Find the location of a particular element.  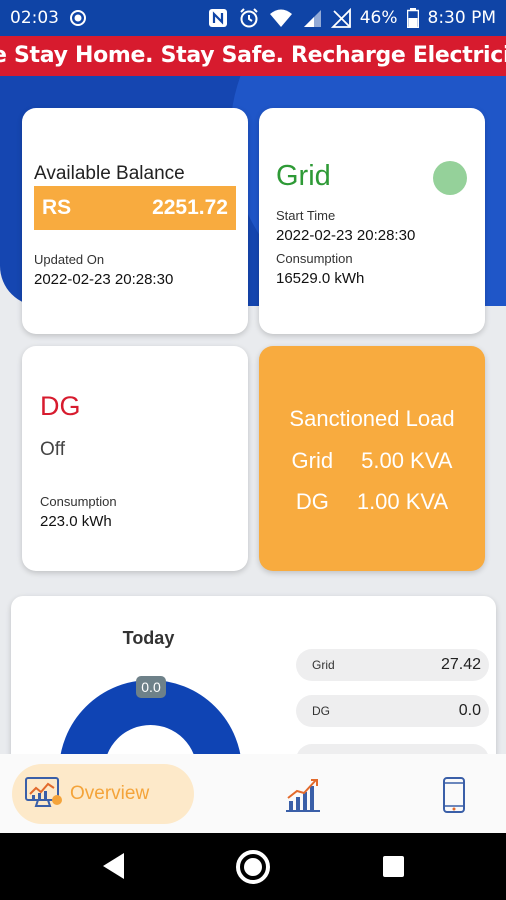

updated-label: Updated On is located at coordinates (69, 259).